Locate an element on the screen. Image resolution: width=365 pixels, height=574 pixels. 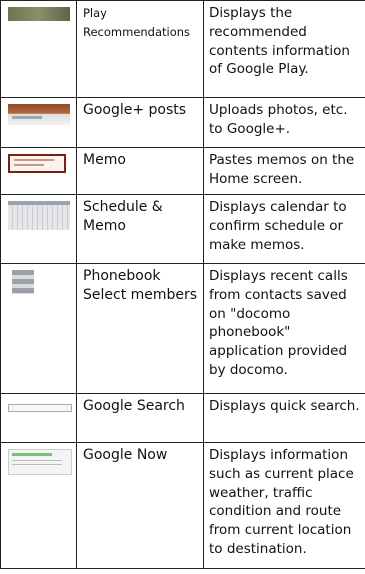
widget-name: Schedule & Memo is located at coordinates (140, 229).